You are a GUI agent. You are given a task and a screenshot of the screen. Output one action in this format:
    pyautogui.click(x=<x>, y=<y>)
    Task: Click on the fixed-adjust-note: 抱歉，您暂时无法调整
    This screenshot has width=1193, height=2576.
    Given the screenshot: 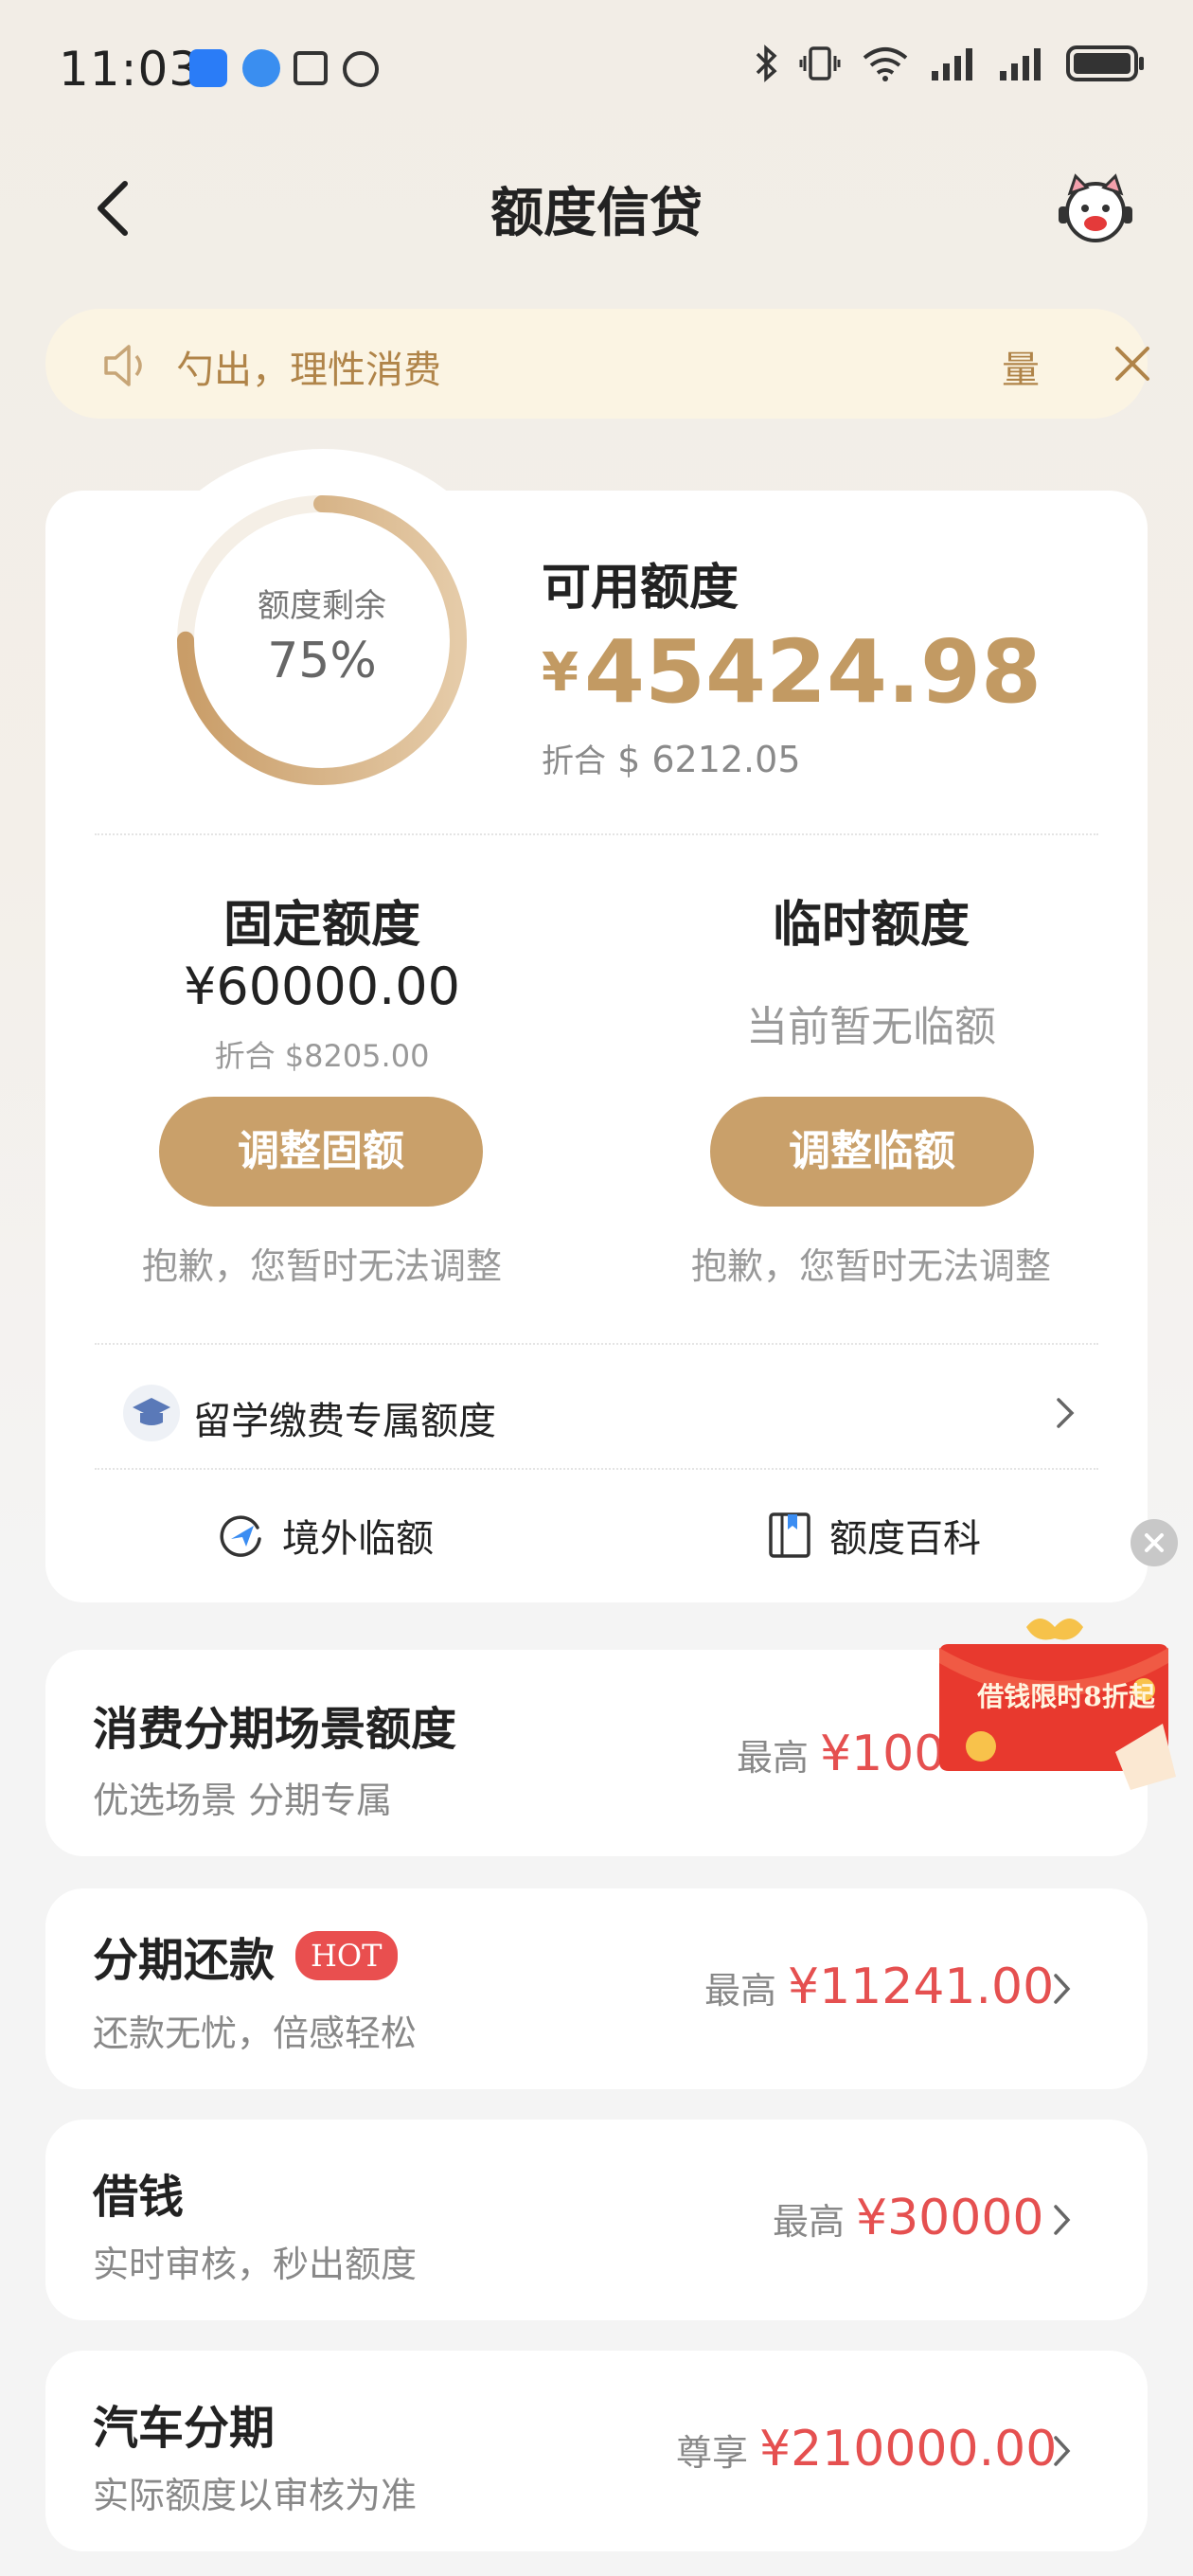 What is the action you would take?
    pyautogui.click(x=321, y=1266)
    